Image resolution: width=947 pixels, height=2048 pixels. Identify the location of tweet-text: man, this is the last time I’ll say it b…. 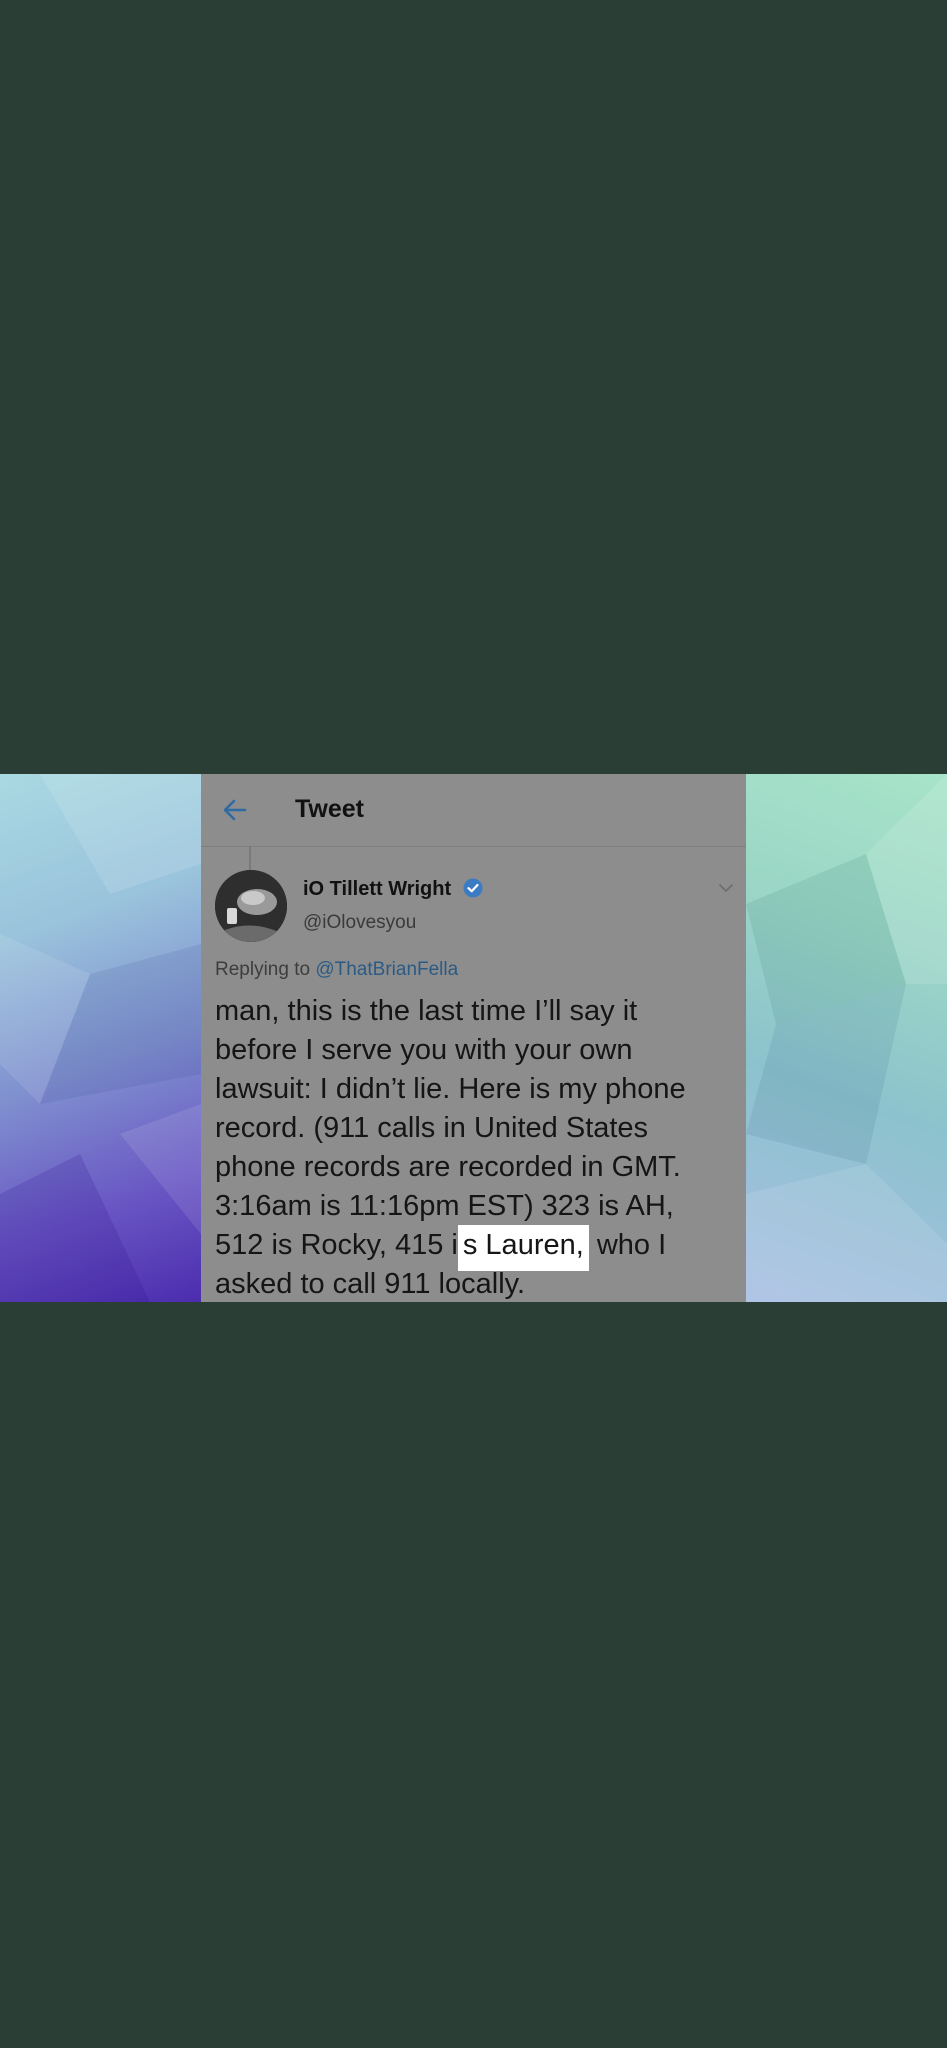
(477, 1147).